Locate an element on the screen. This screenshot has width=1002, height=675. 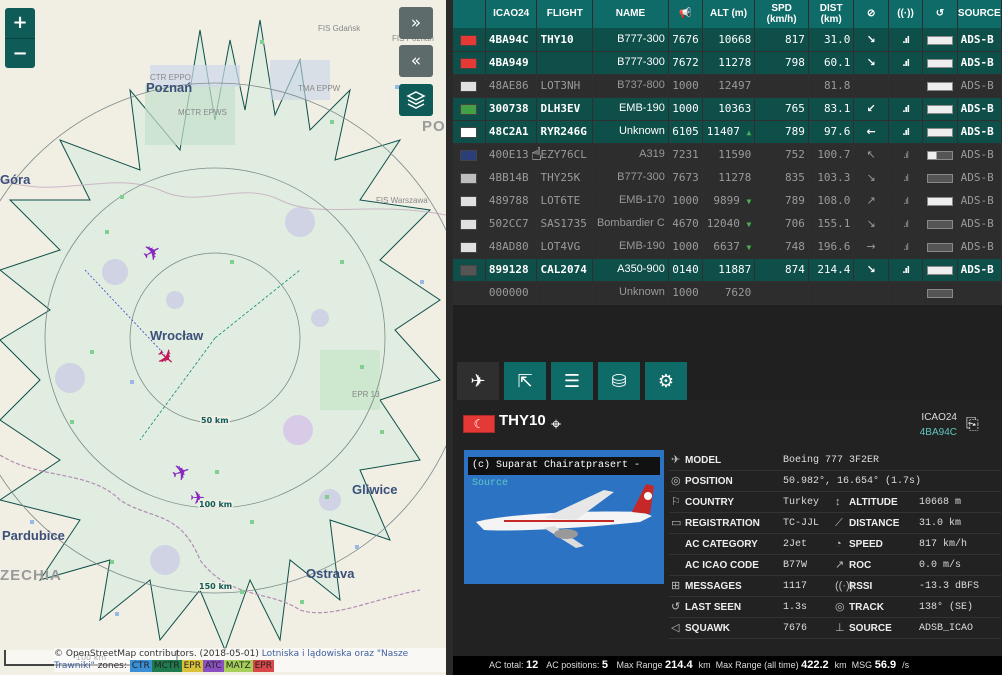
range-ring-label: 50 km is located at coordinates (215, 420).